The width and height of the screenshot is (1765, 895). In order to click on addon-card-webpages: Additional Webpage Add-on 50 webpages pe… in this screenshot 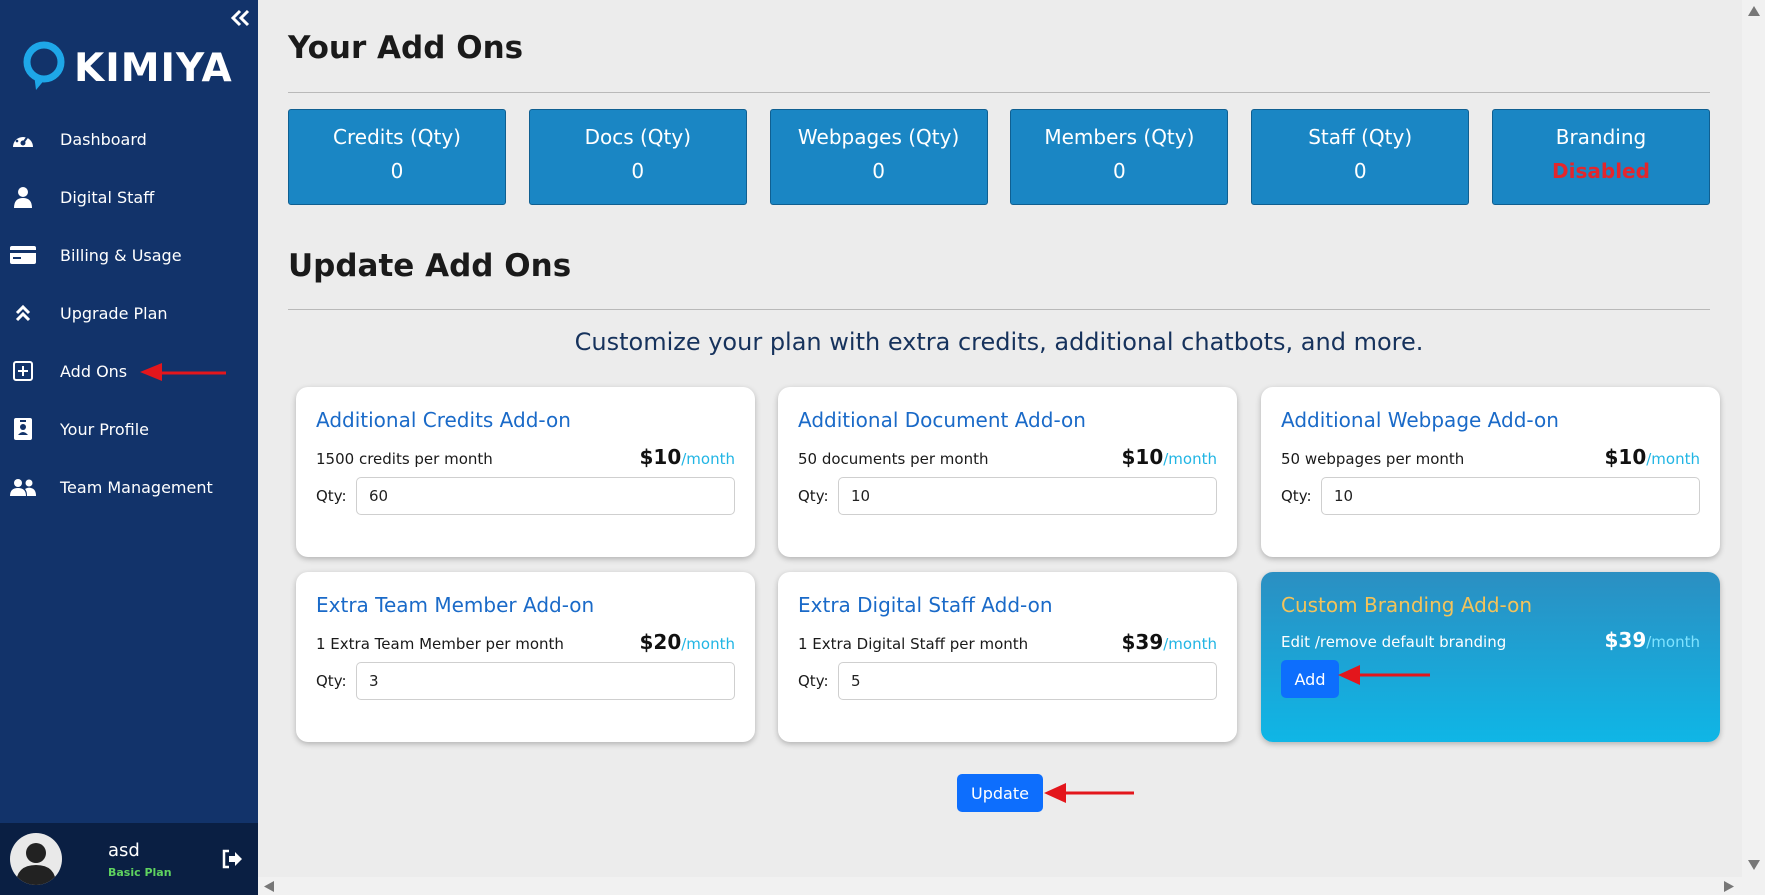, I will do `click(1490, 472)`.